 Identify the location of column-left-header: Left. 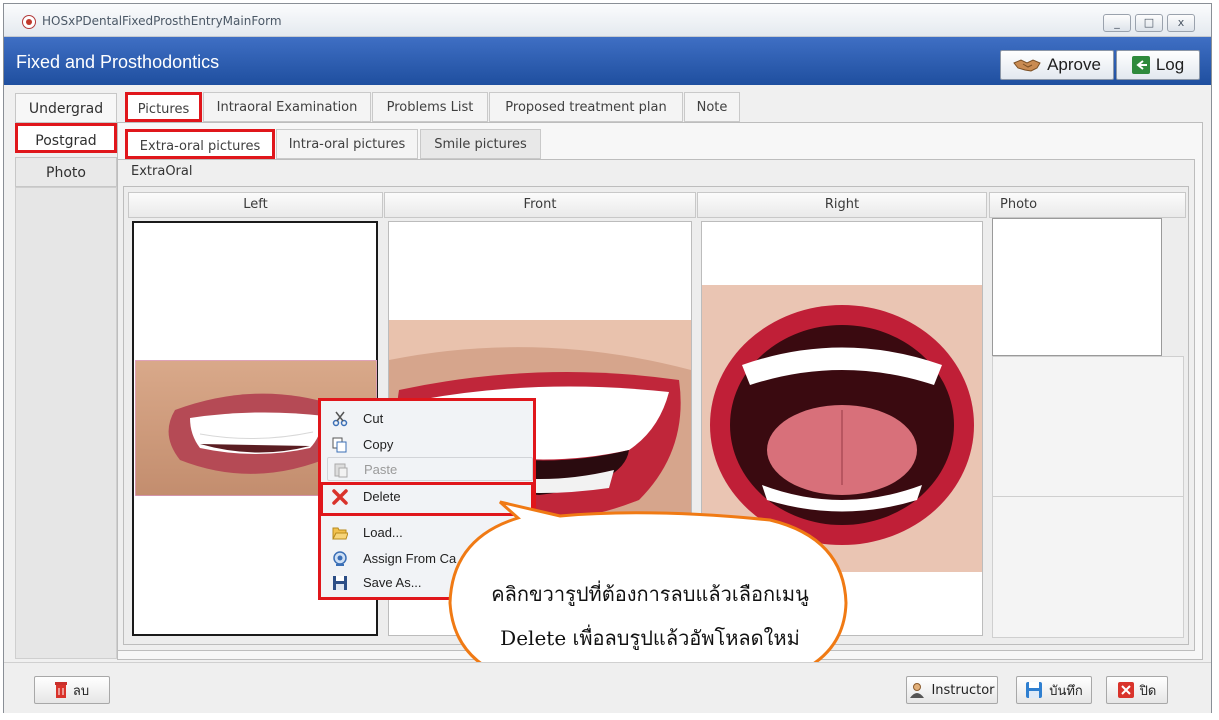
(255, 205).